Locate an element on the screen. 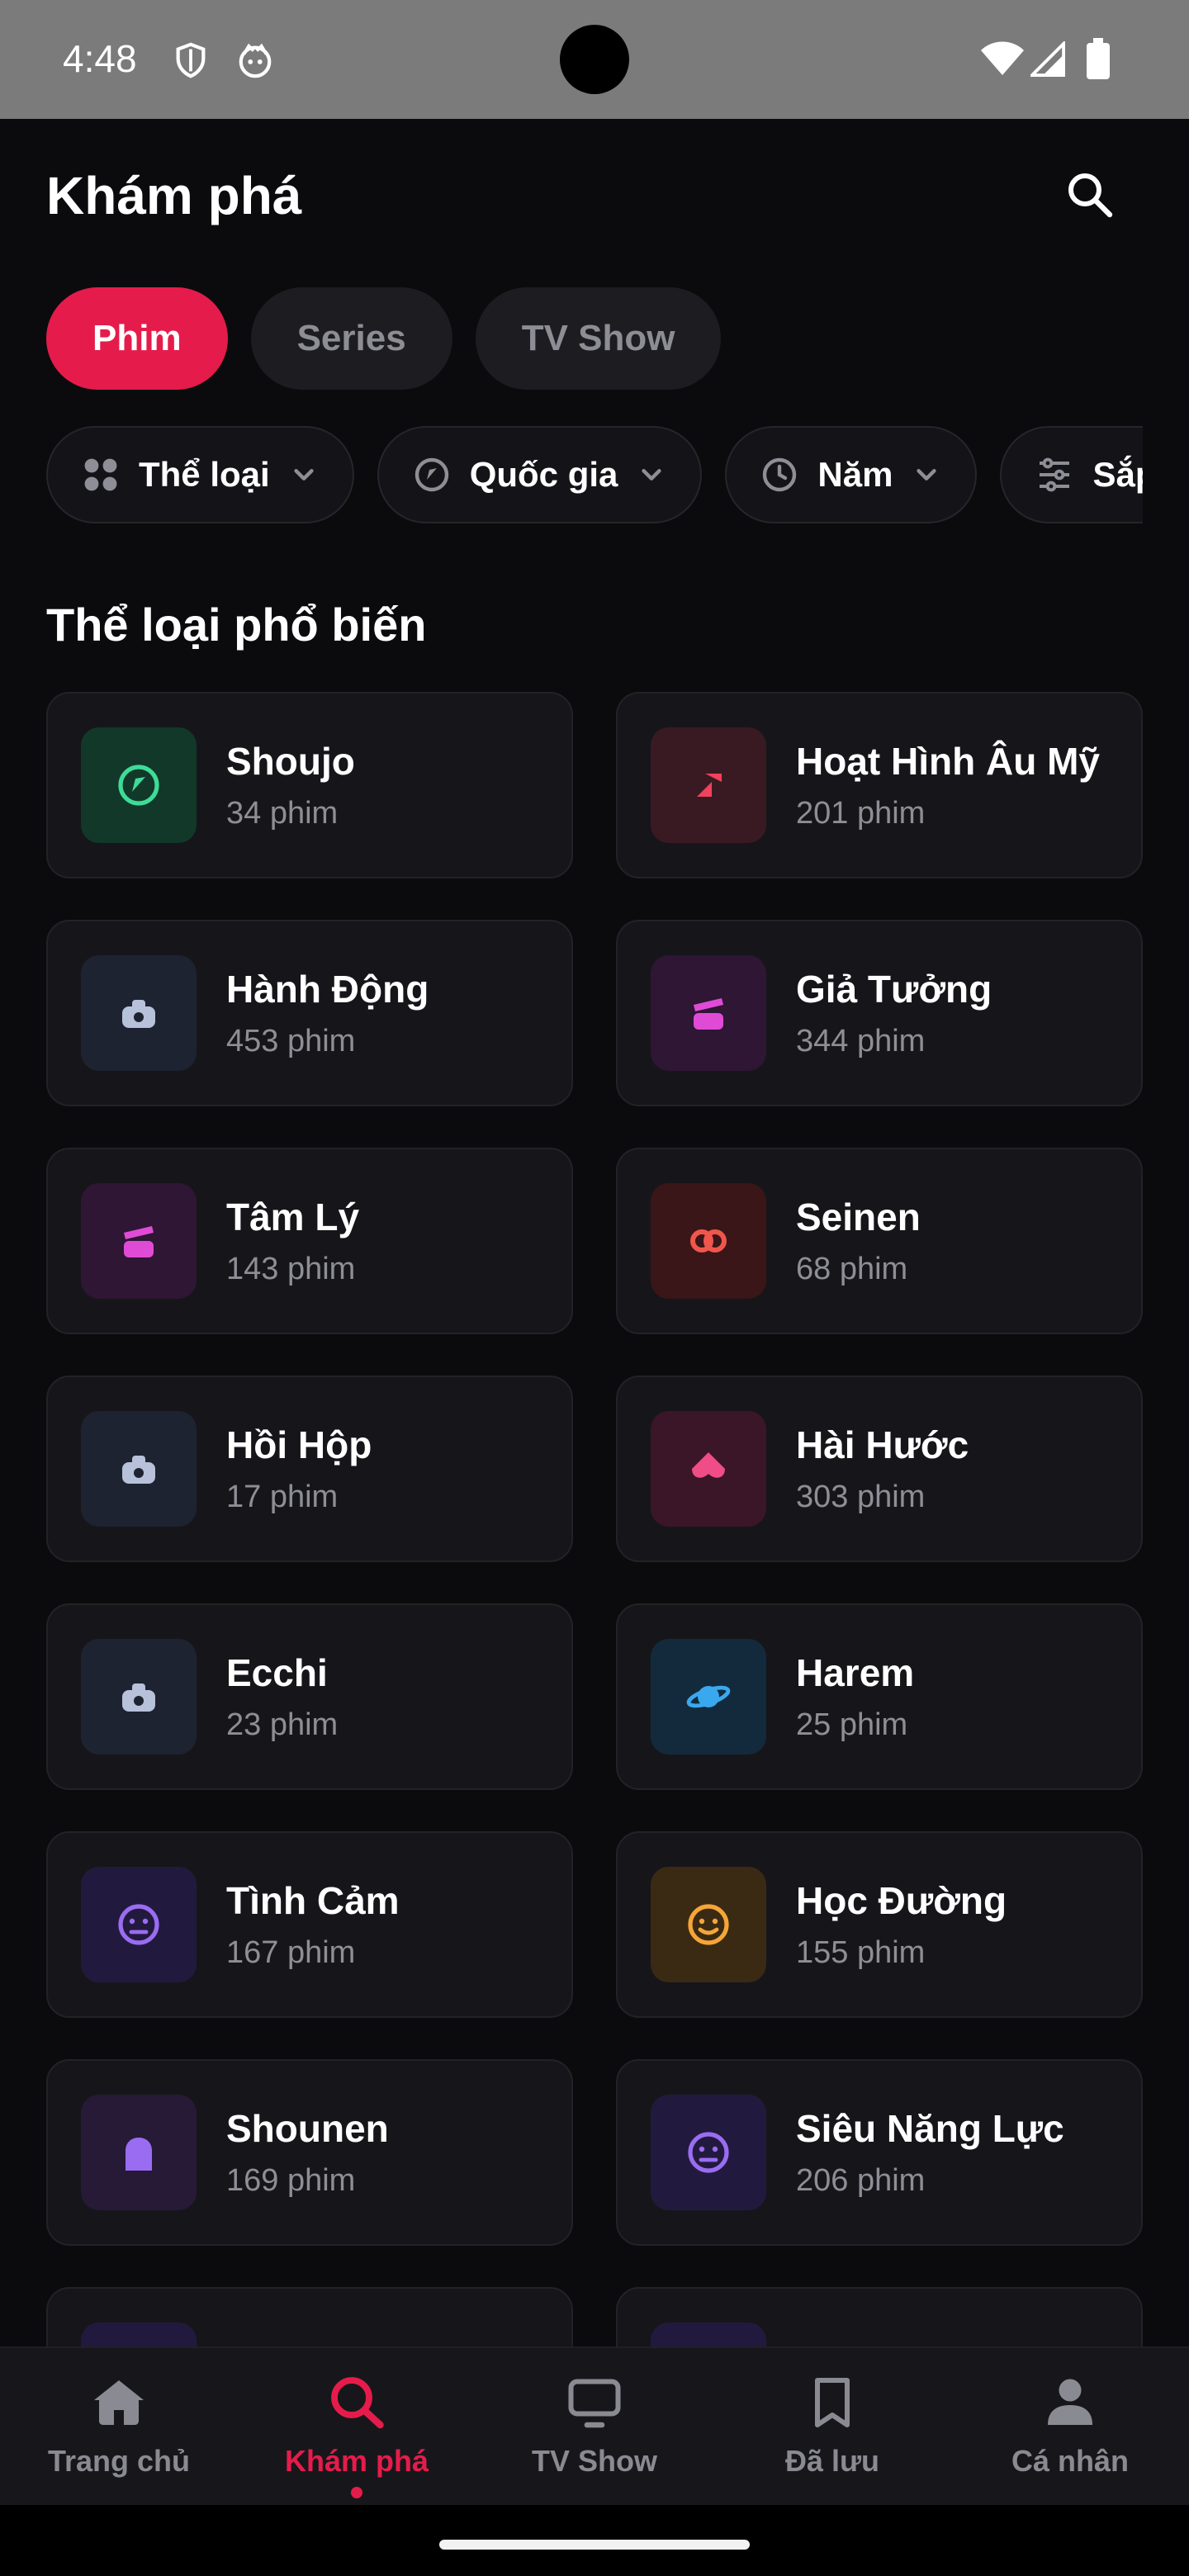 Image resolution: width=1189 pixels, height=2576 pixels. genre-count: 453 phim is located at coordinates (291, 1041).